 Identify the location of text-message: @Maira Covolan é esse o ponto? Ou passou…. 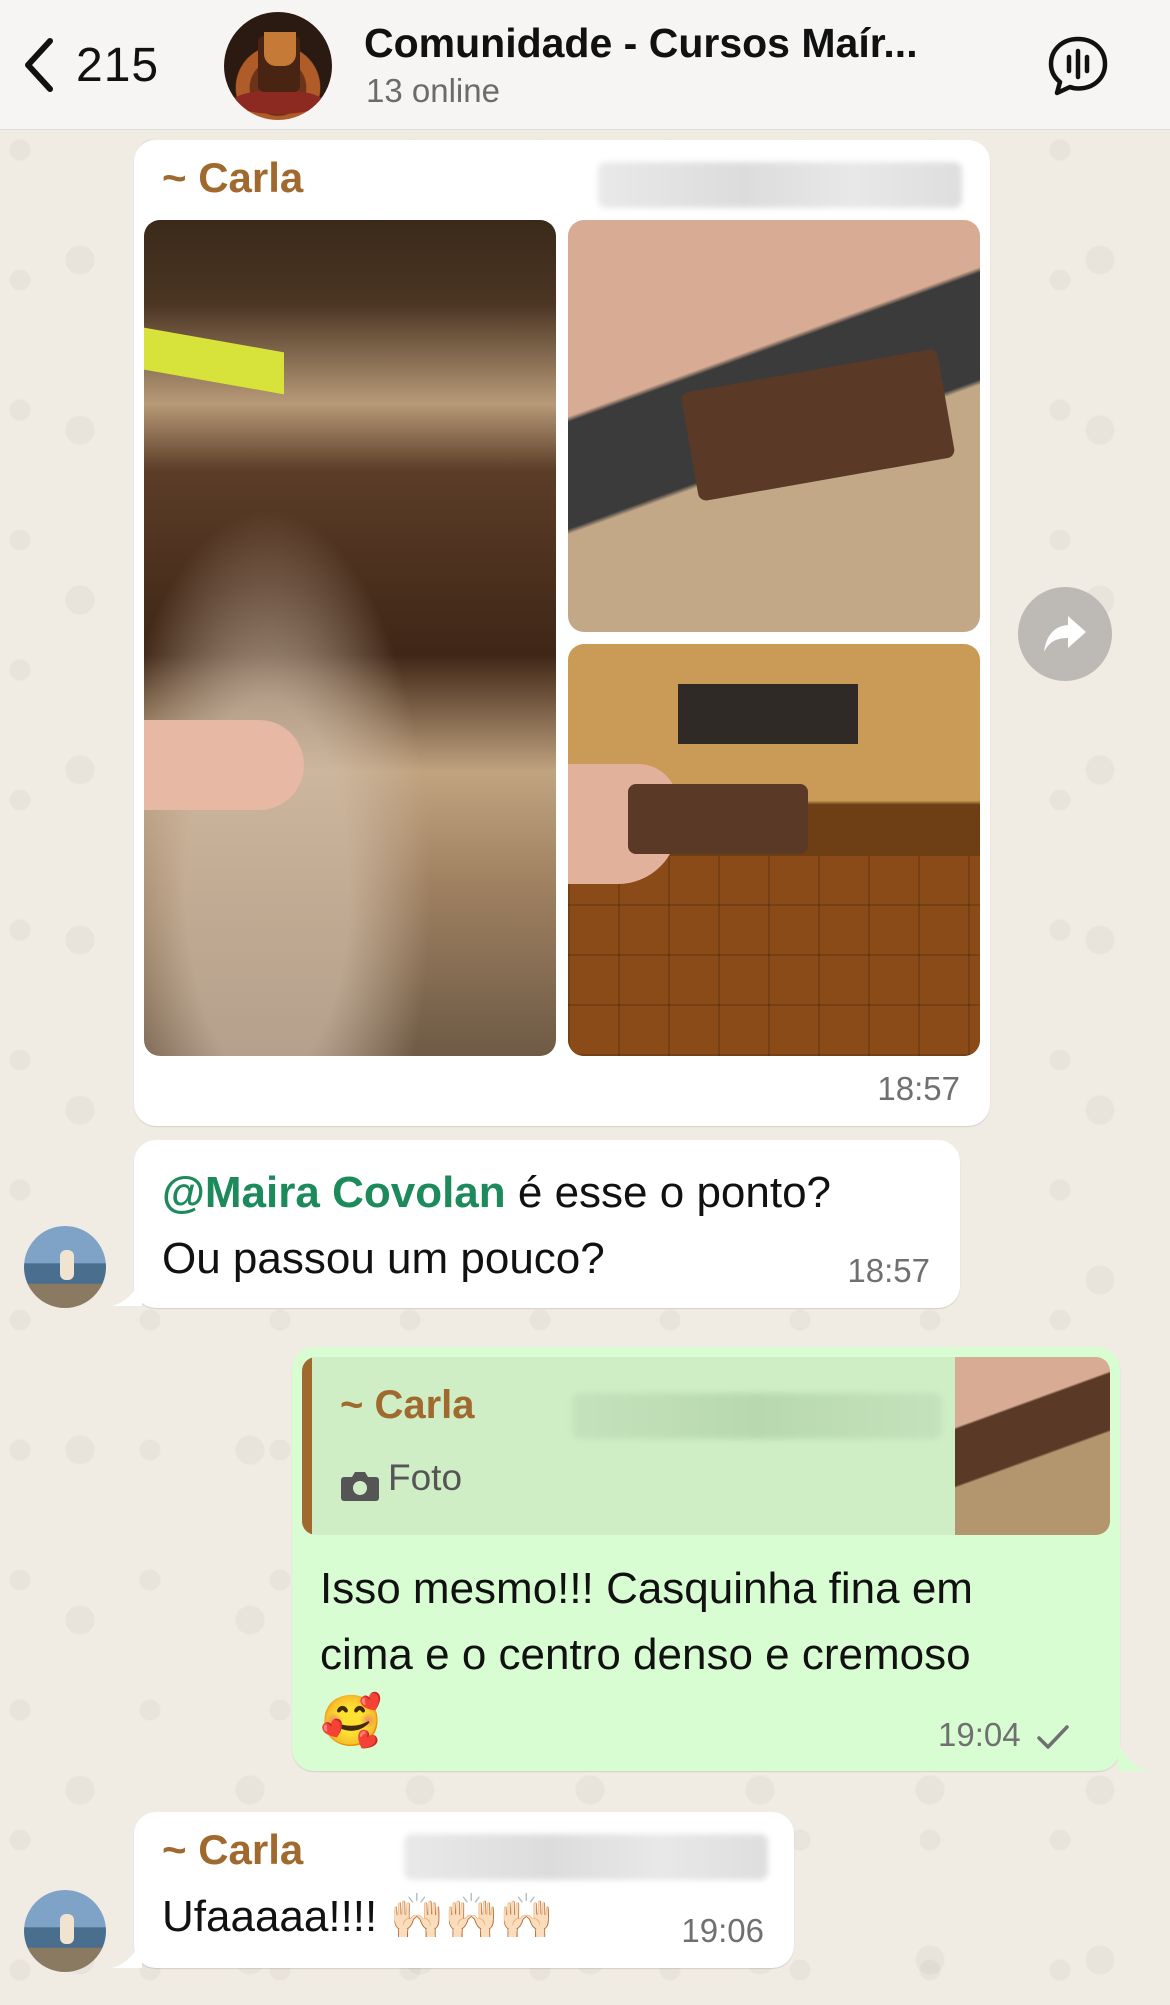
(547, 1224).